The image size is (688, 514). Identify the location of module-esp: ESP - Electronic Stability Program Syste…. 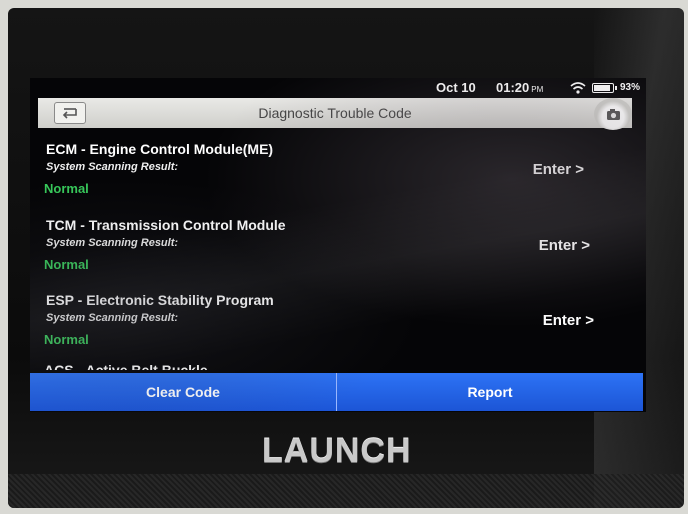
(338, 327).